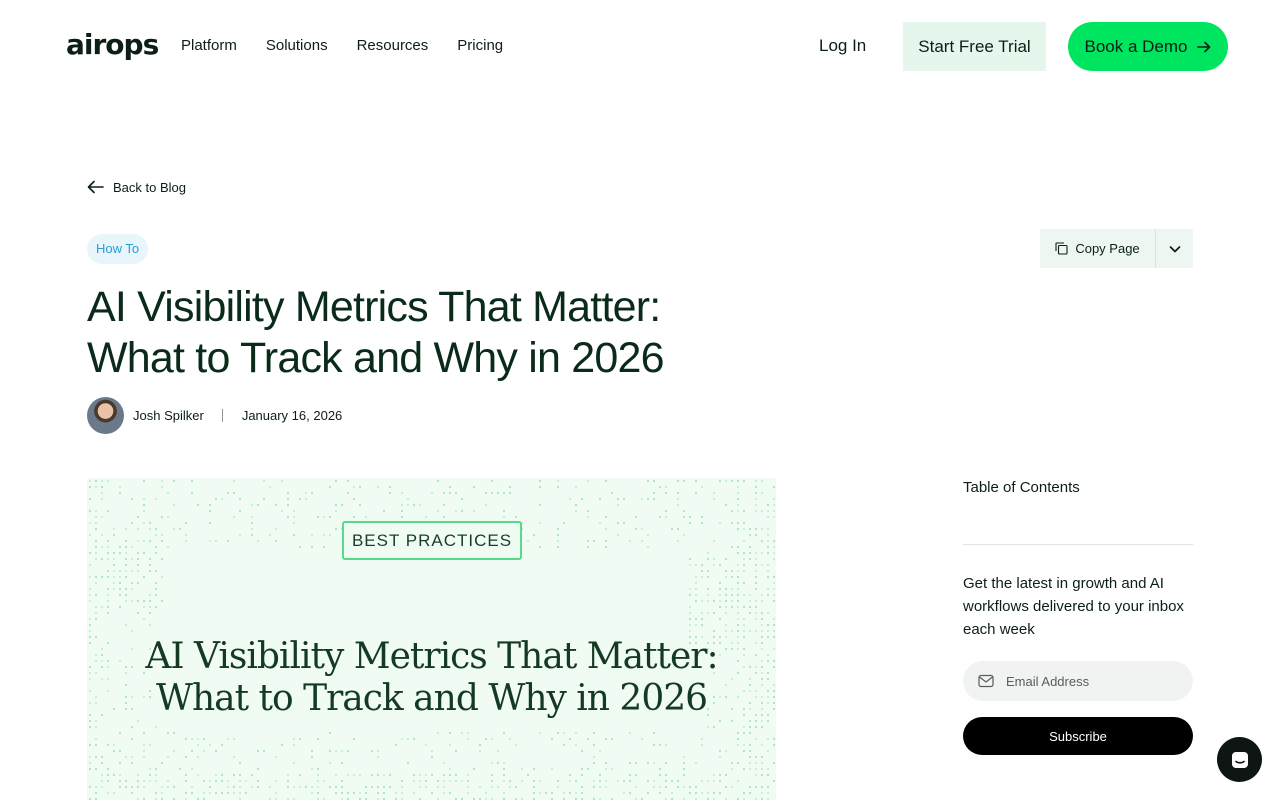  Describe the element at coordinates (432, 540) in the screenshot. I see `hero-badge: BEST PRACTICES` at that location.